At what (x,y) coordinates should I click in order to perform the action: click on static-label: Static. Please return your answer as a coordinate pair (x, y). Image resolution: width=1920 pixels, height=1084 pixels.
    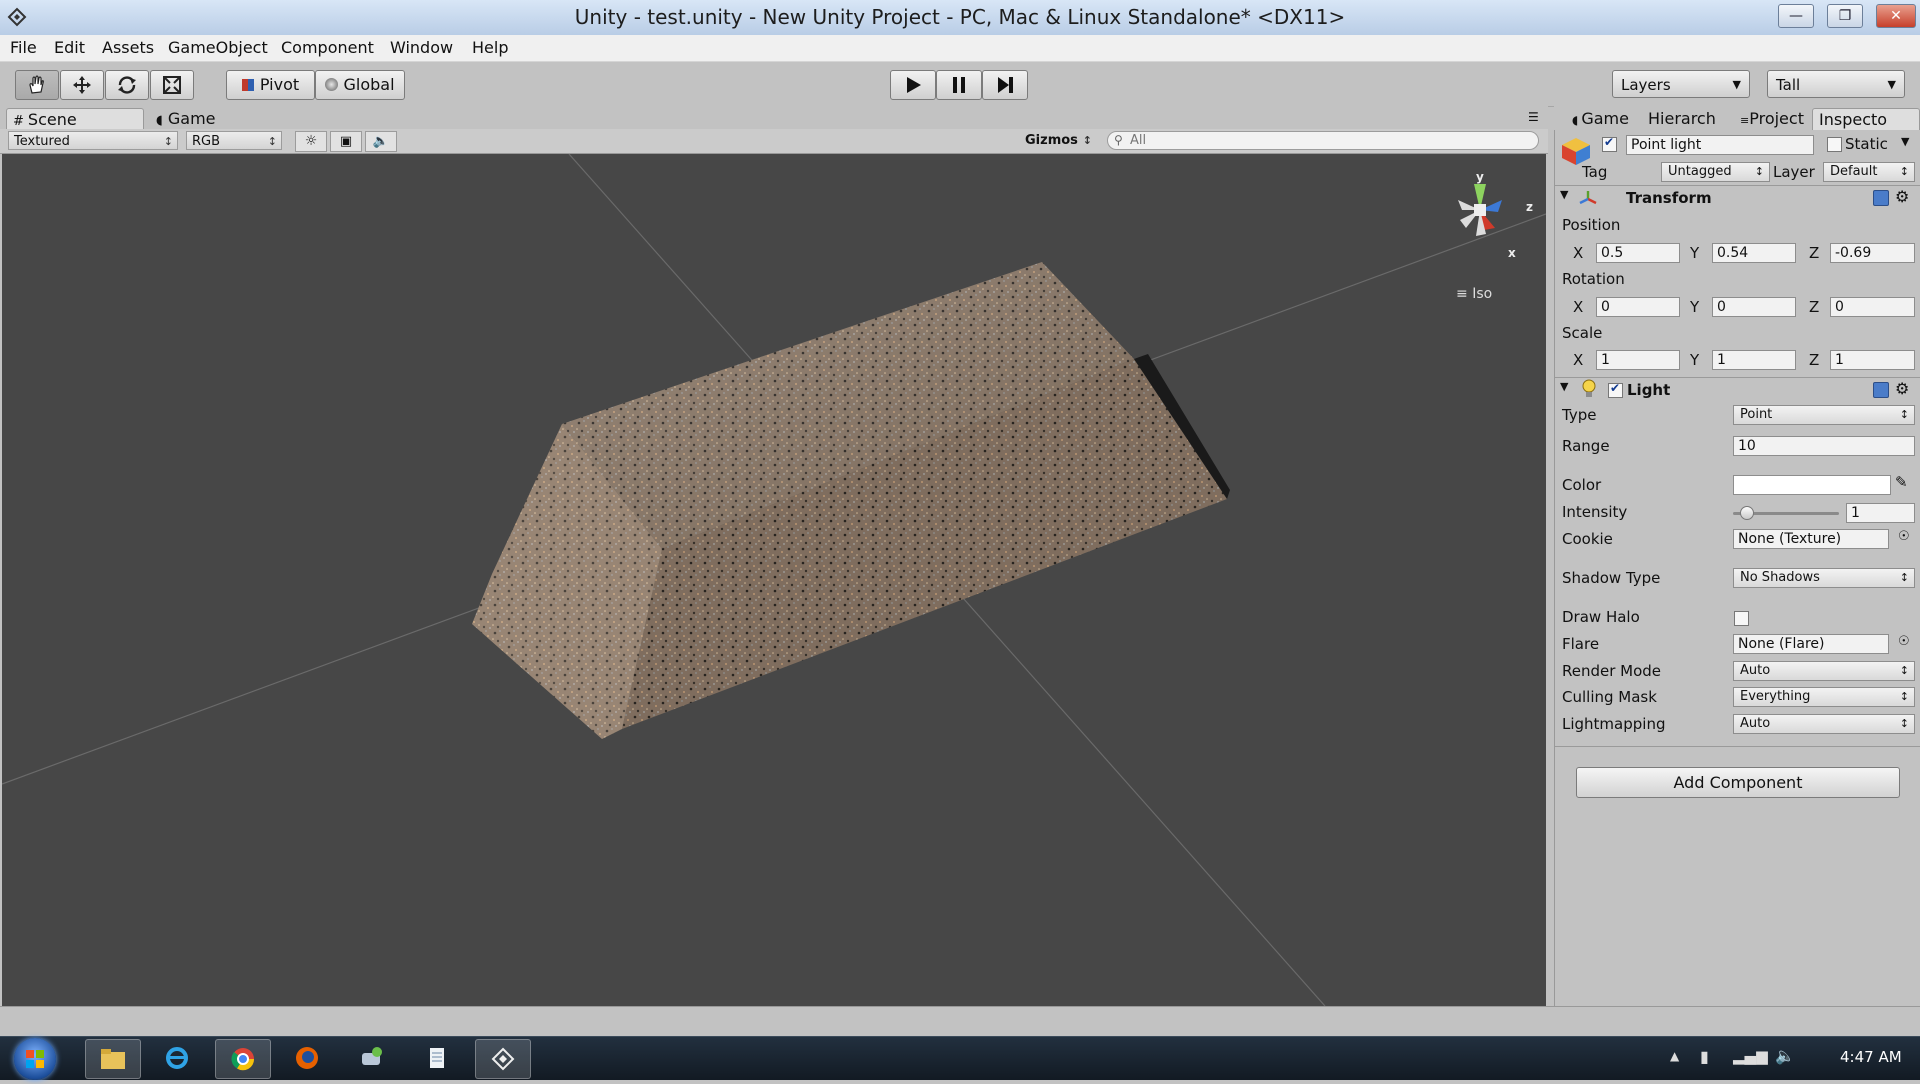
    Looking at the image, I should click on (1866, 144).